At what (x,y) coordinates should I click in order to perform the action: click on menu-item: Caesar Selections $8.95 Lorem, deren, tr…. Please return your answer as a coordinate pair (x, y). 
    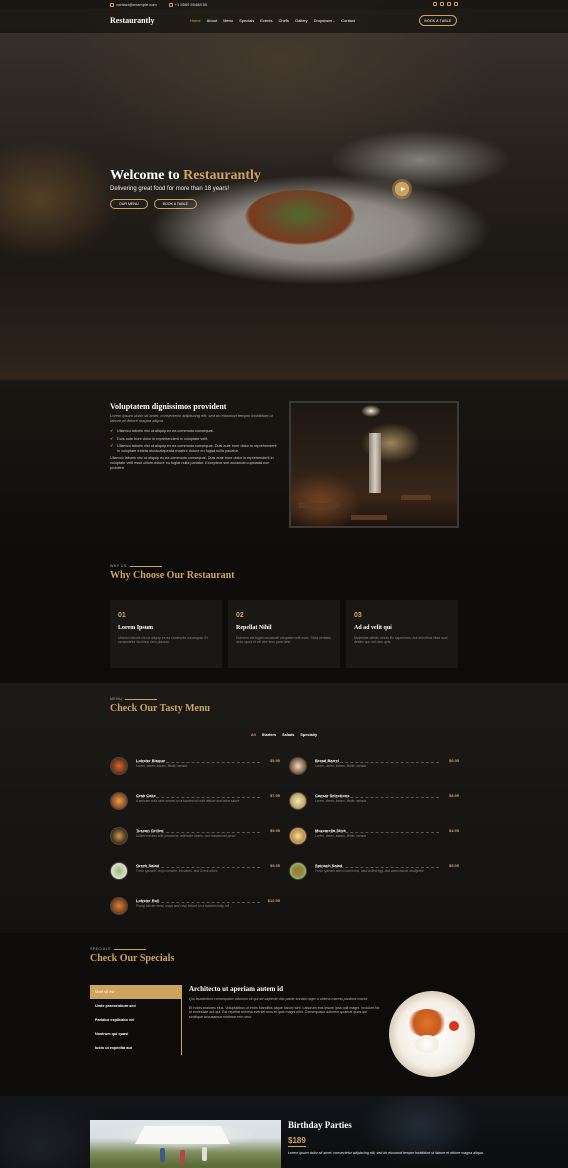
    Looking at the image, I should click on (374, 801).